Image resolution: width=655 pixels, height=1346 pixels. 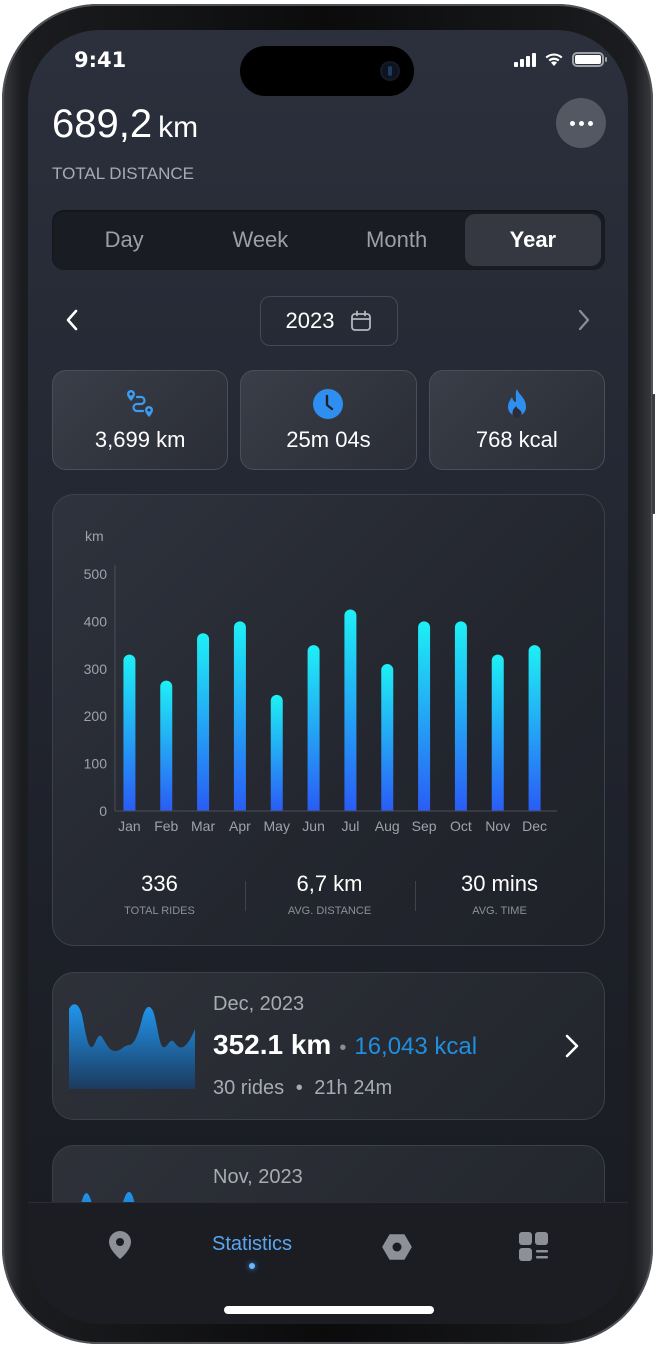 I want to click on summary-total-rides: 336 TOTAL RIDES, so click(x=160, y=894).